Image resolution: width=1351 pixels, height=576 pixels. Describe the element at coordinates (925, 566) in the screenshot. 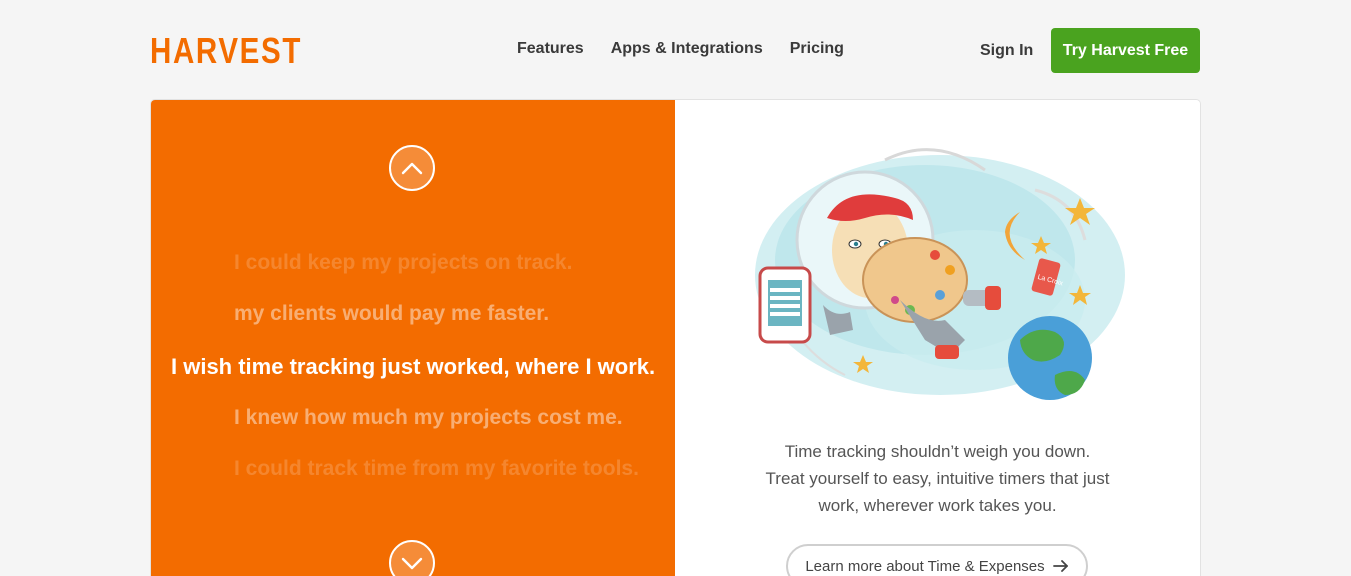

I see `learn-more-label: Learn more about Time & Expenses` at that location.